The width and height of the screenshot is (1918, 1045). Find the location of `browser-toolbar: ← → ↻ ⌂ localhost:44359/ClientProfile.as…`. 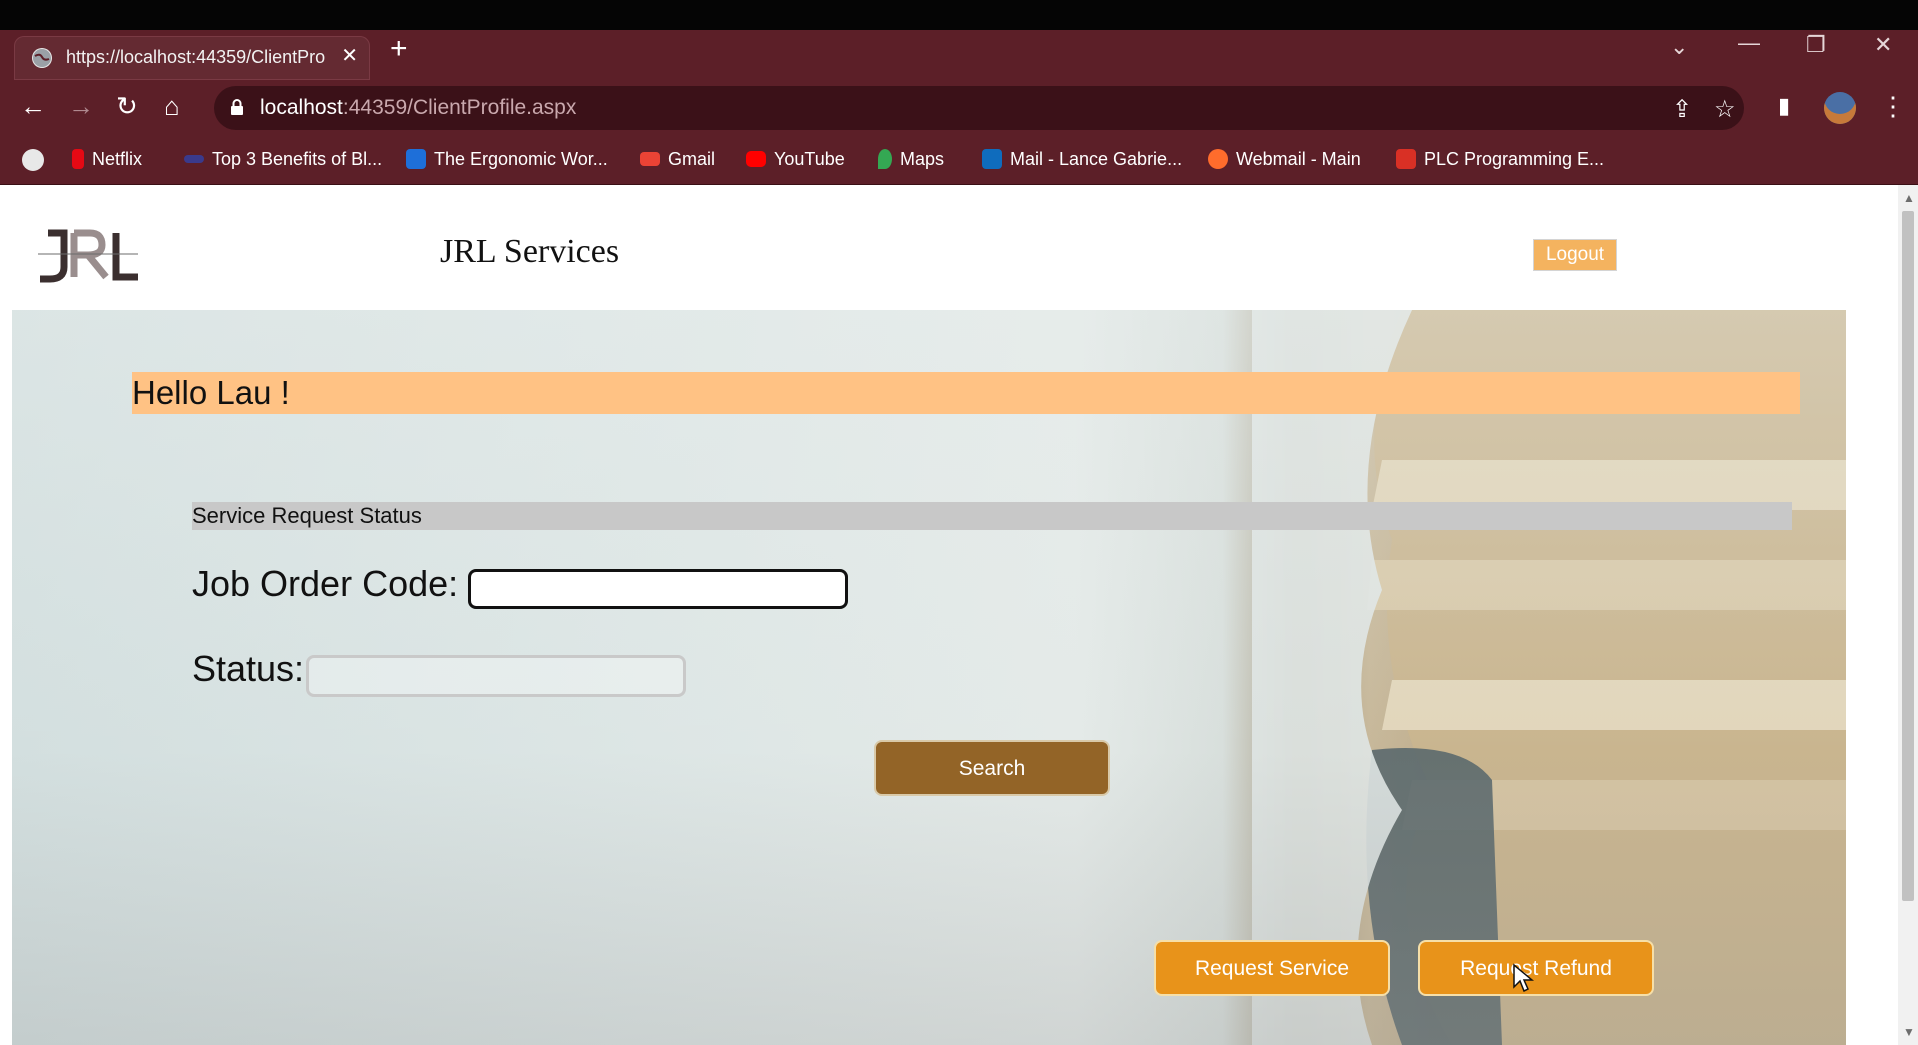

browser-toolbar: ← → ↻ ⌂ localhost:44359/ClientProfile.as… is located at coordinates (959, 108).